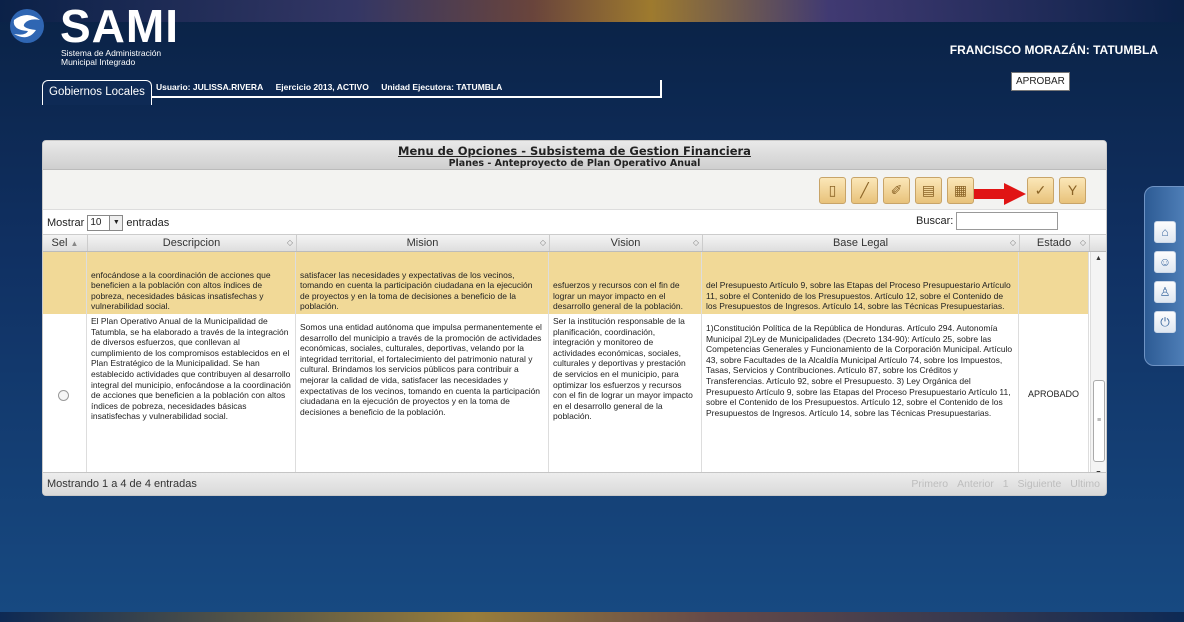 The image size is (1184, 622). Describe the element at coordinates (1006, 484) in the screenshot. I see `pager-page-1: 1` at that location.